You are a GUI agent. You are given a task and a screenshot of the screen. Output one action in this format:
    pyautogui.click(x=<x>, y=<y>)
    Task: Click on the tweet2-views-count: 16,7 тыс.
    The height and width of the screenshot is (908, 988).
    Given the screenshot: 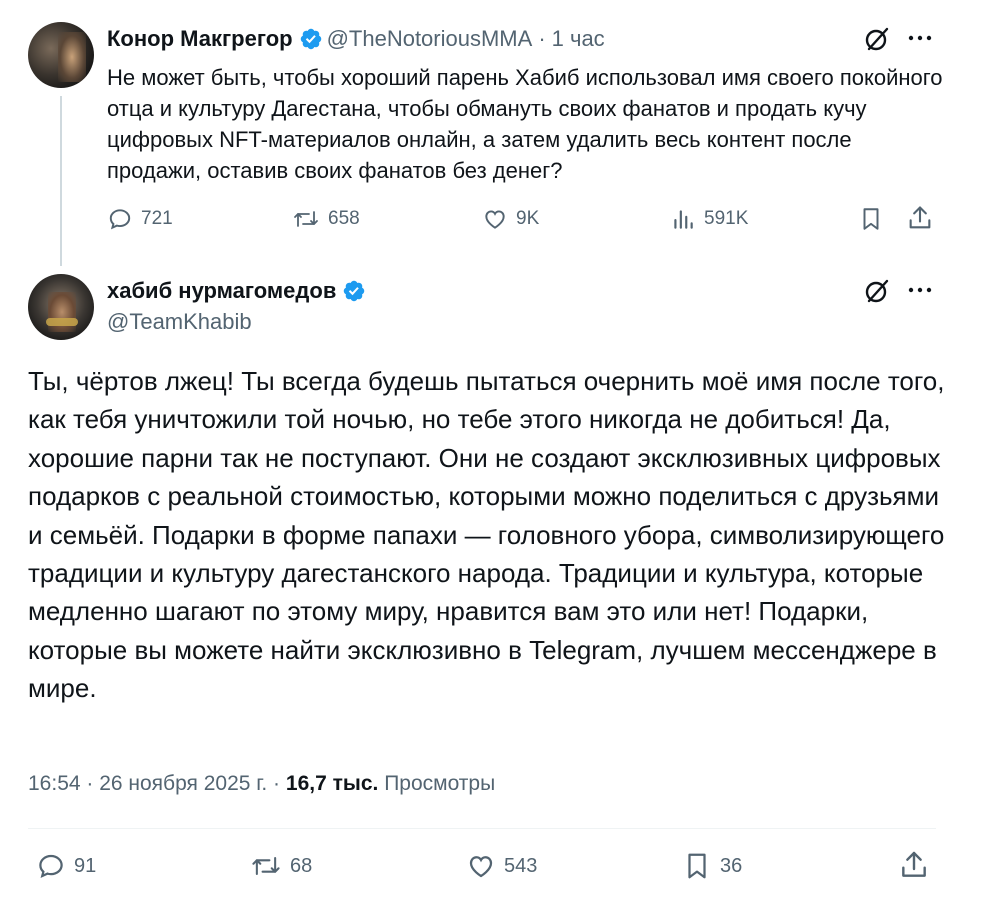 What is the action you would take?
    pyautogui.click(x=332, y=783)
    